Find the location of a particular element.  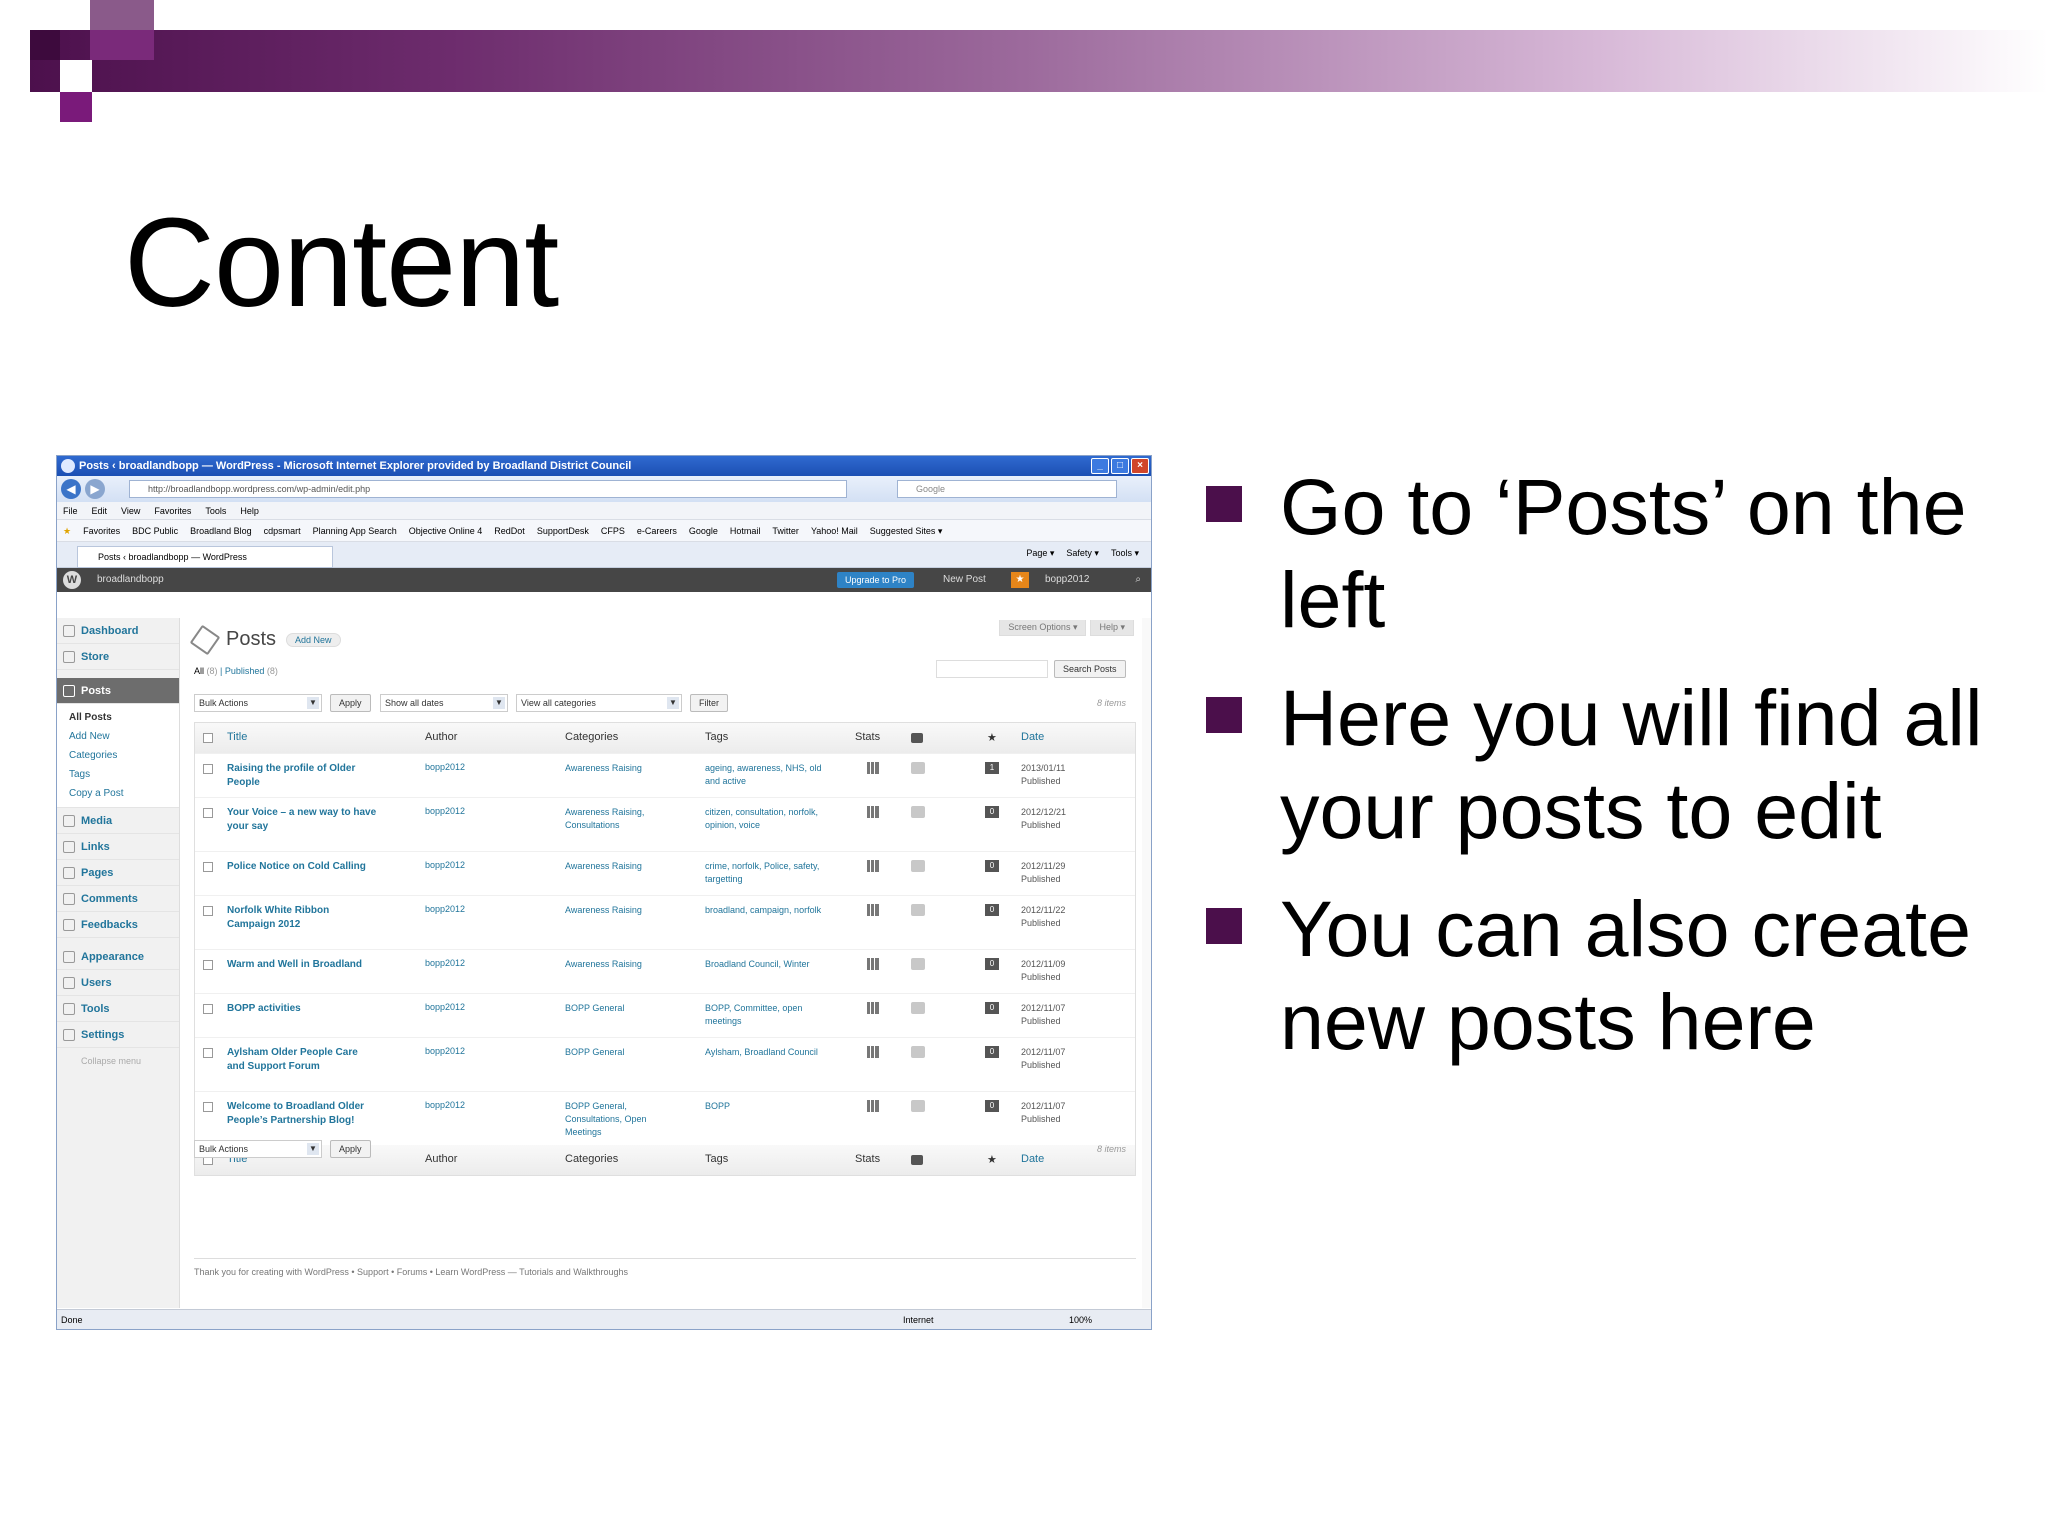

fav-item: Planning App Search is located at coordinates (355, 530).